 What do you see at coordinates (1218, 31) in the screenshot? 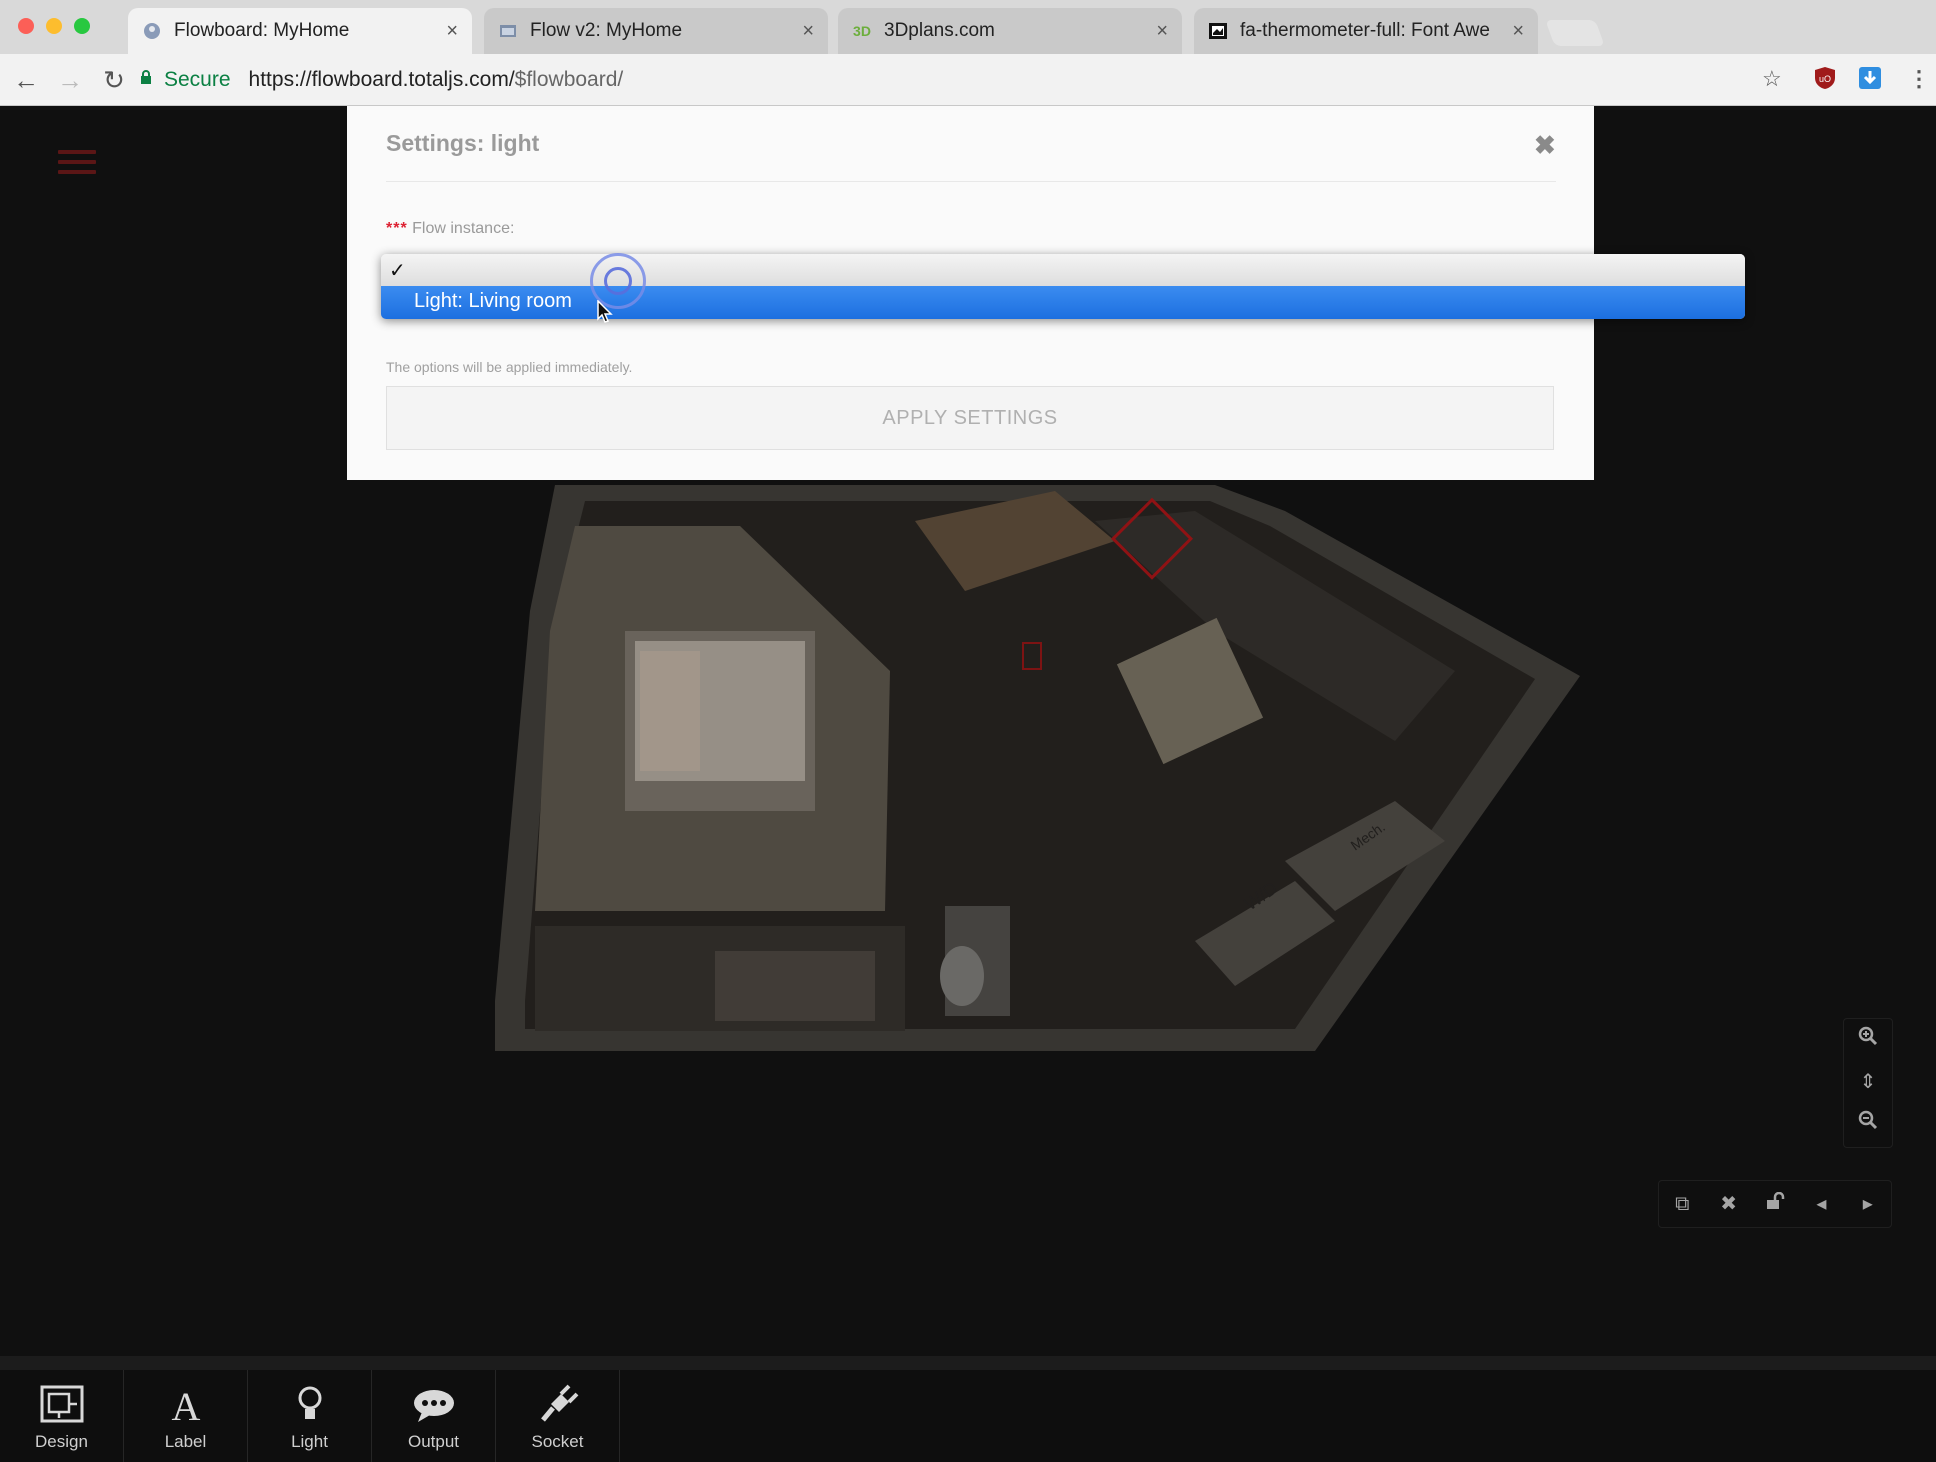
I see `flag-icon` at bounding box center [1218, 31].